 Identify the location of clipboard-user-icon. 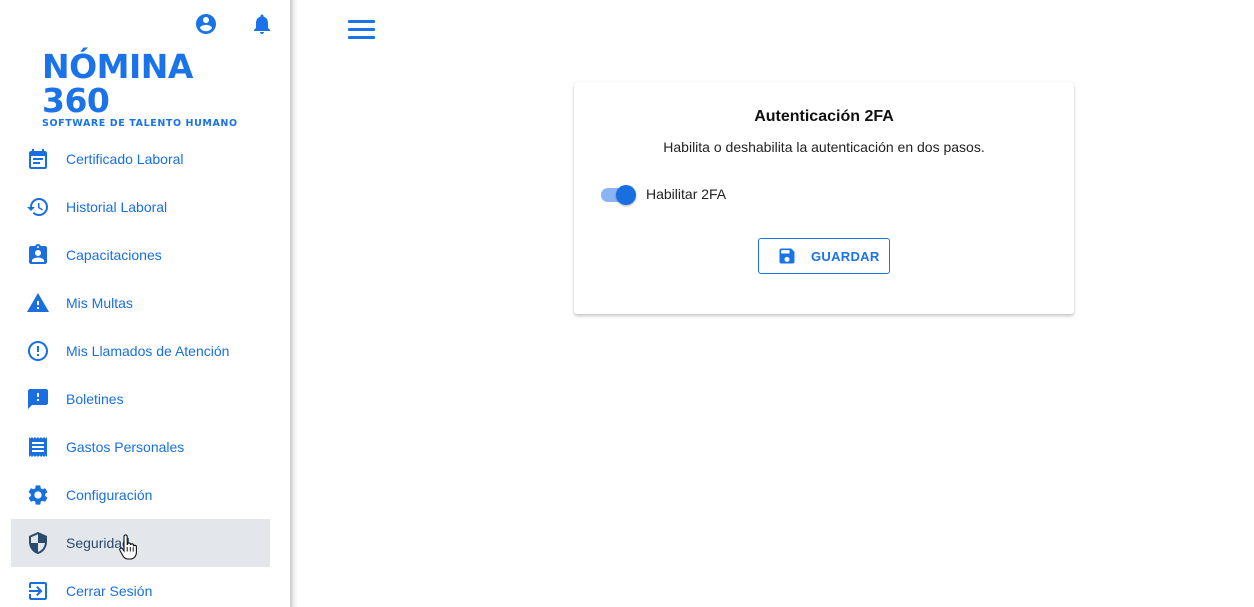
(38, 255).